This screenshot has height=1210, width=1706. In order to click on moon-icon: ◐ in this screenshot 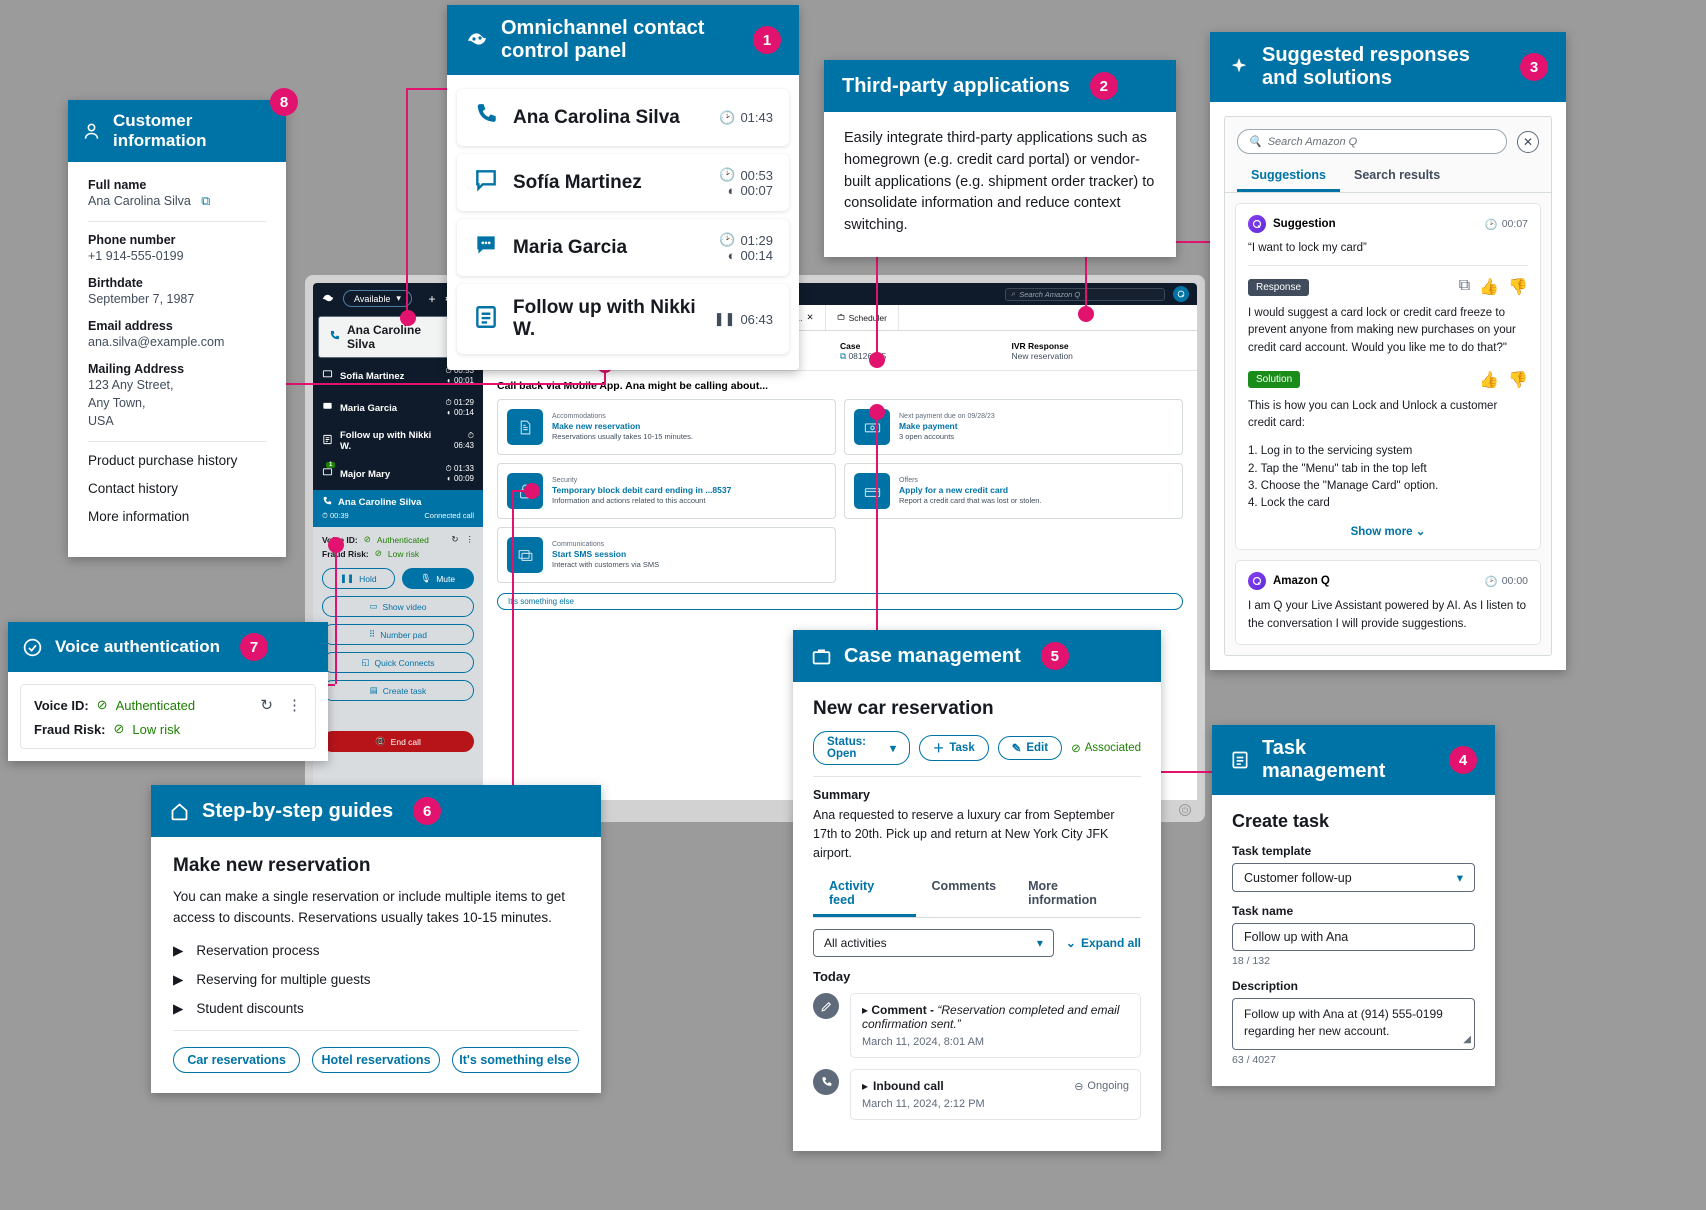, I will do `click(731, 190)`.